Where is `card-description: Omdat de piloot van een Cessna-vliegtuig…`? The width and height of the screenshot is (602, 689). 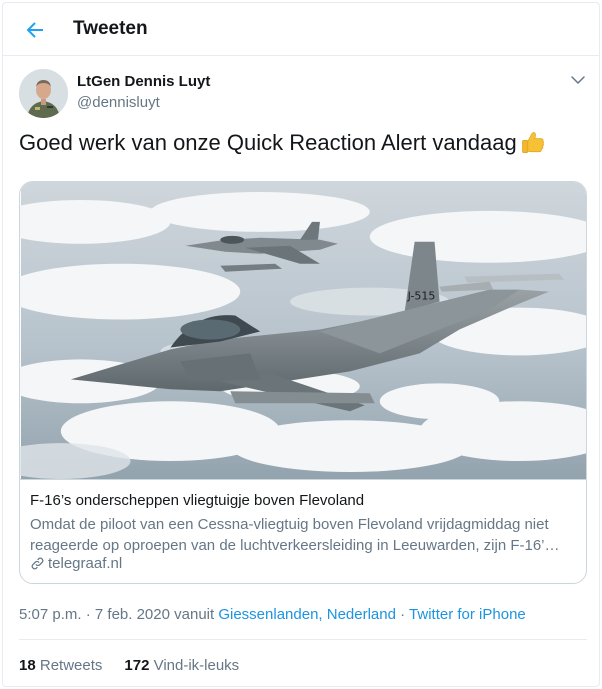
card-description: Omdat de piloot van een Cessna-vliegtuig… is located at coordinates (295, 535).